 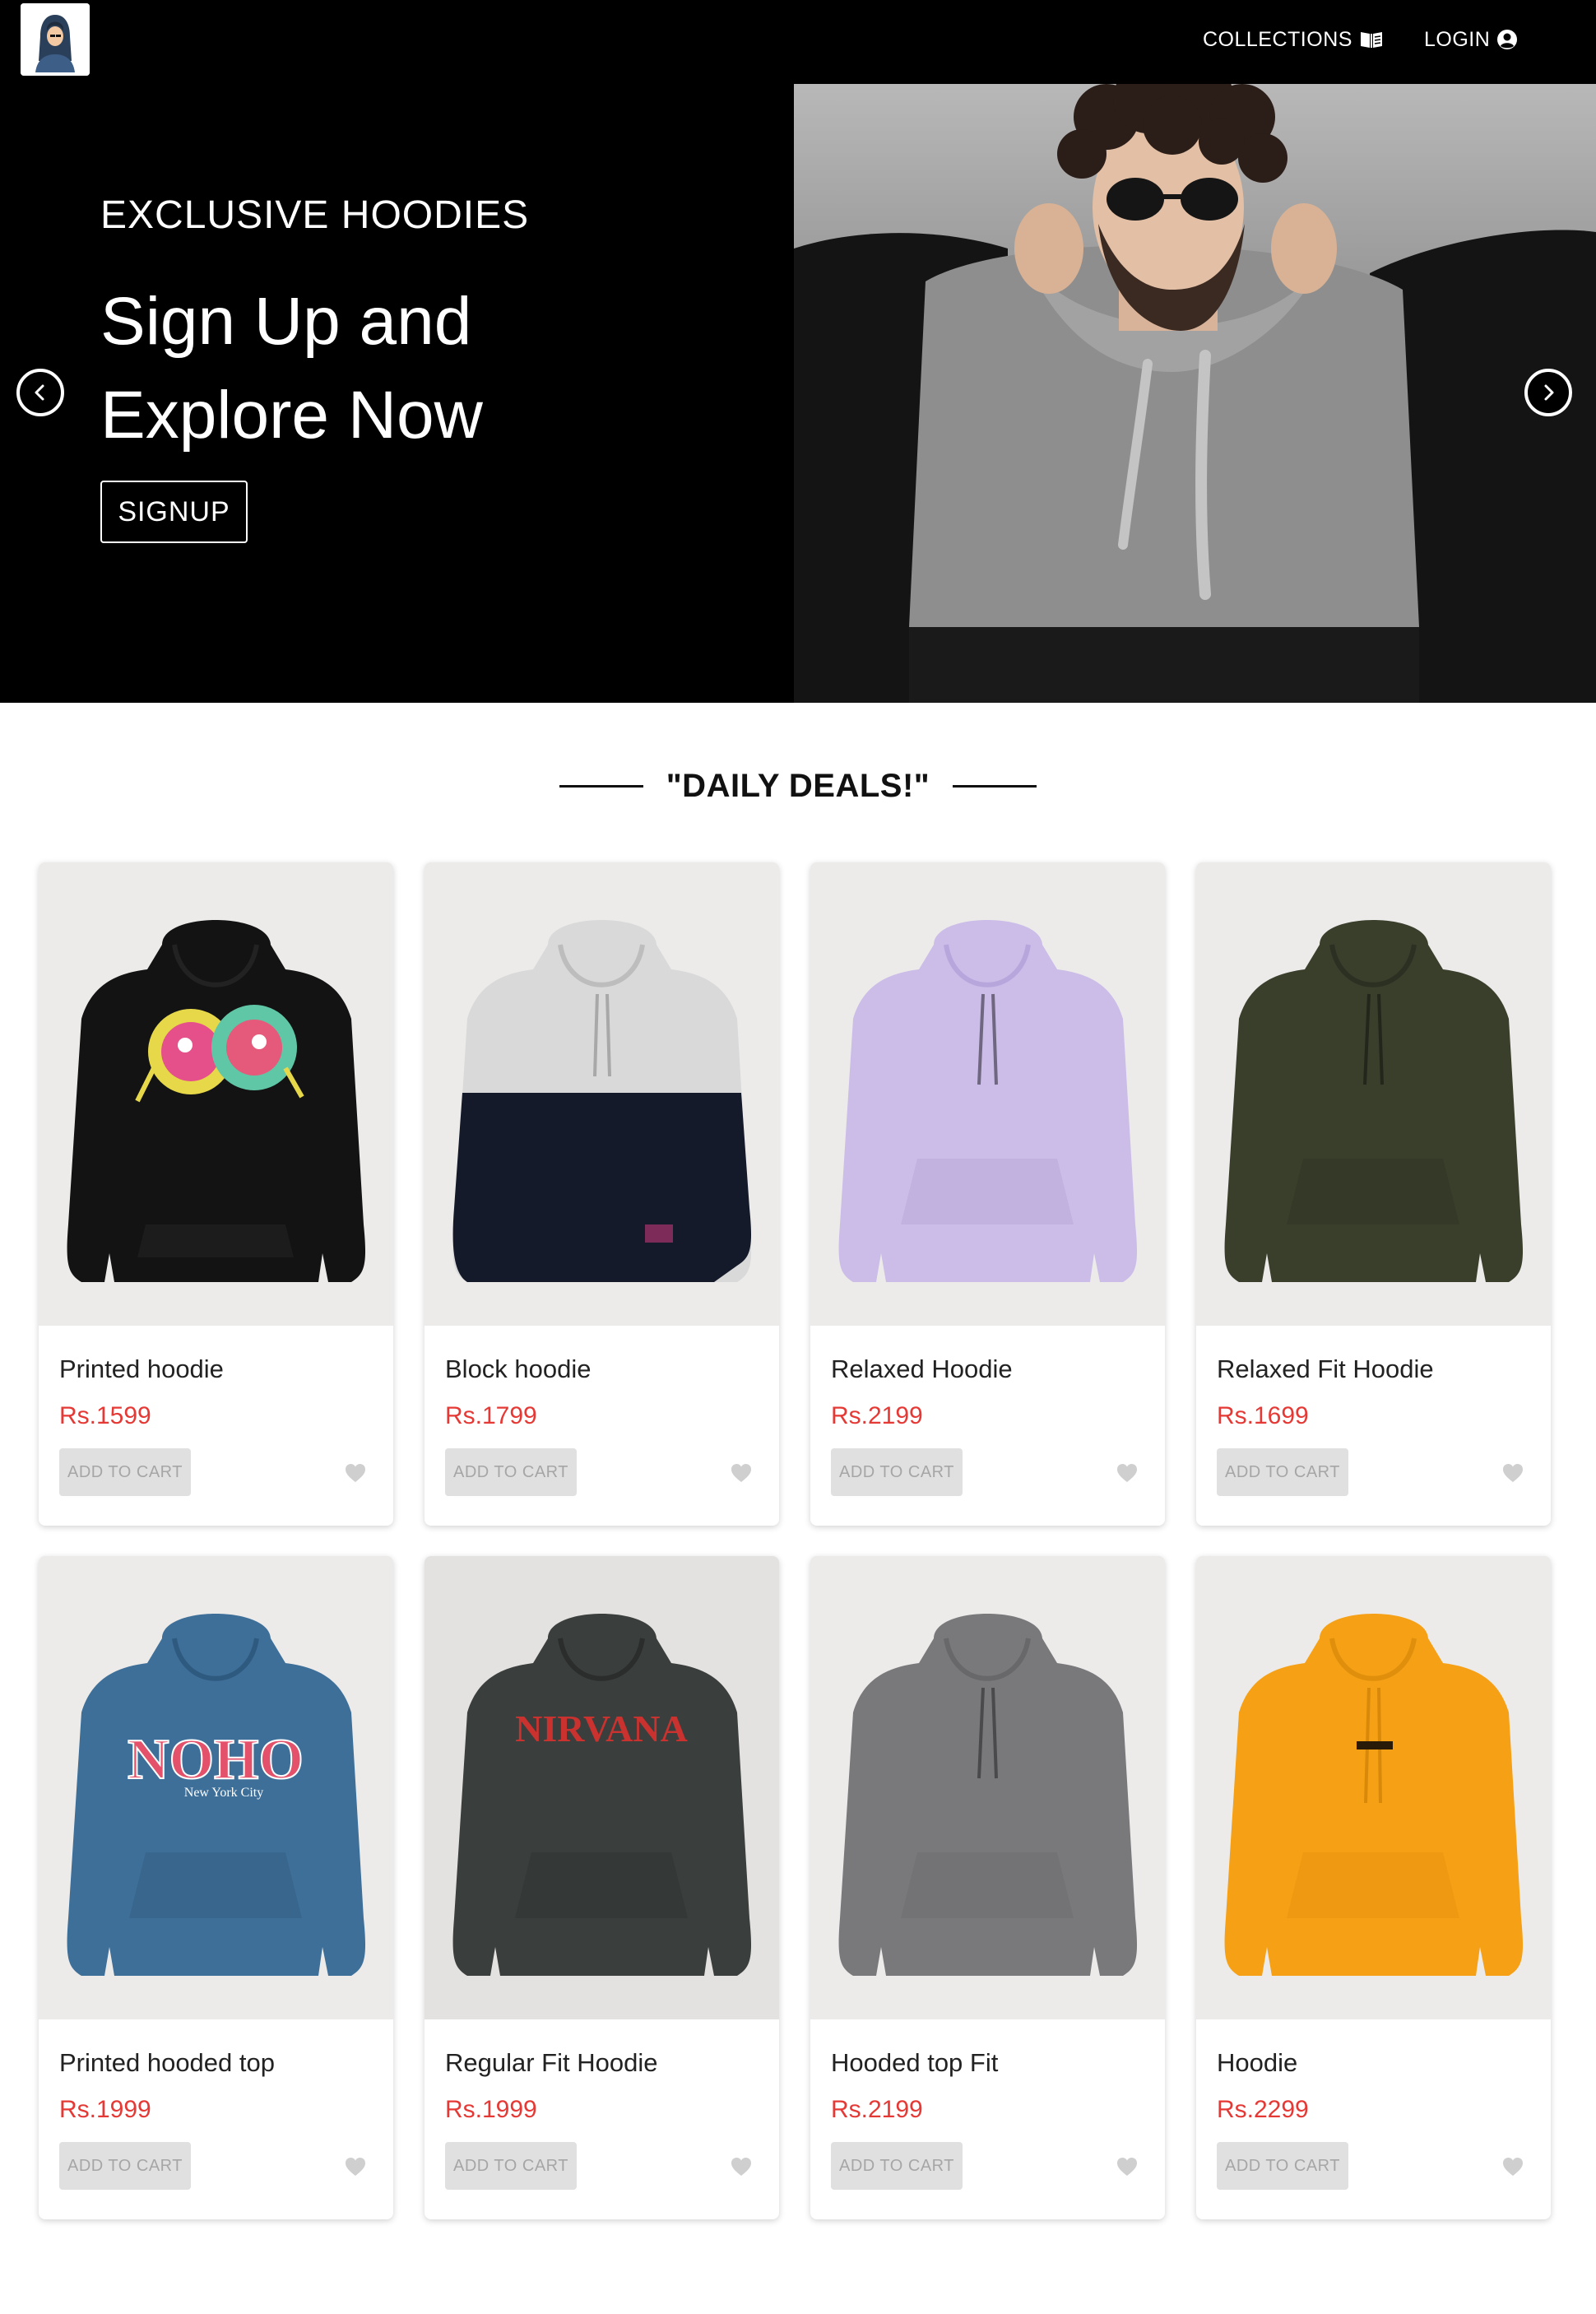 I want to click on carousel-next-button, so click(x=1548, y=392).